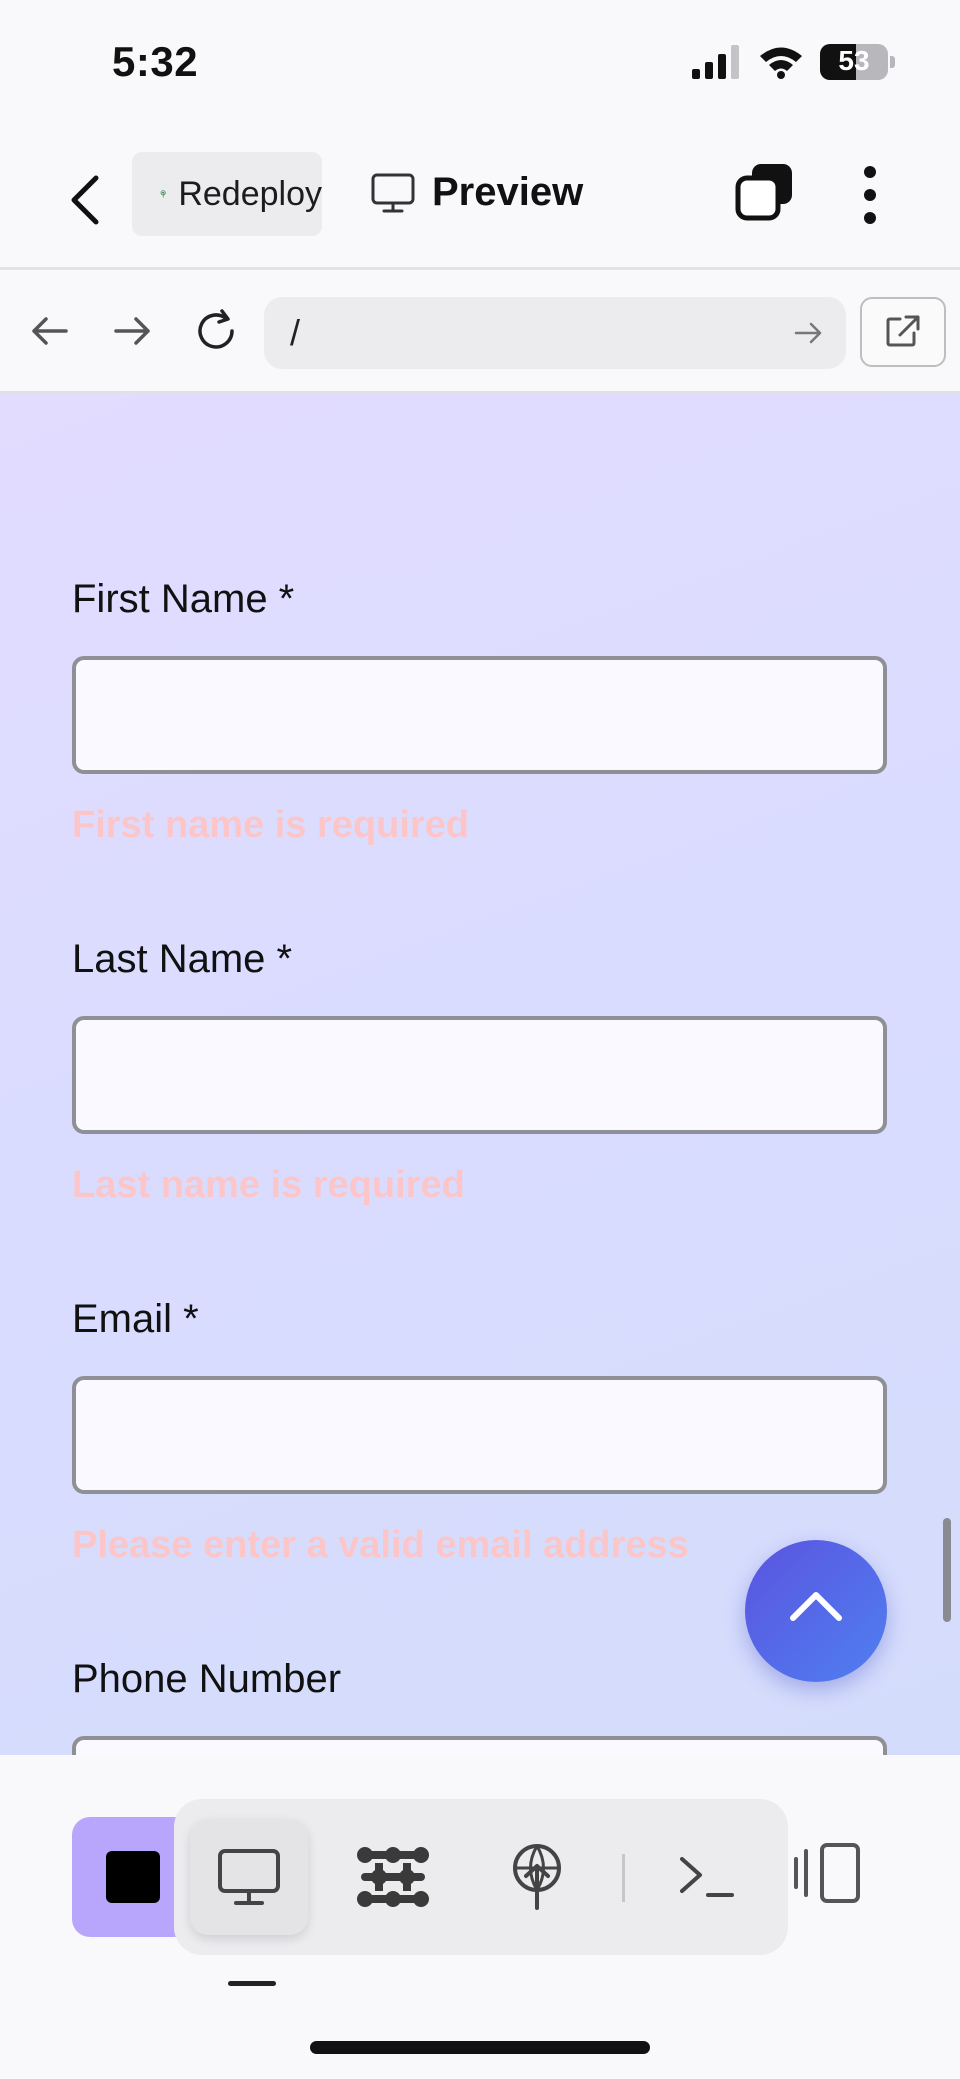 Image resolution: width=960 pixels, height=2079 pixels. What do you see at coordinates (479, 1745) in the screenshot?
I see `phone-input` at bounding box center [479, 1745].